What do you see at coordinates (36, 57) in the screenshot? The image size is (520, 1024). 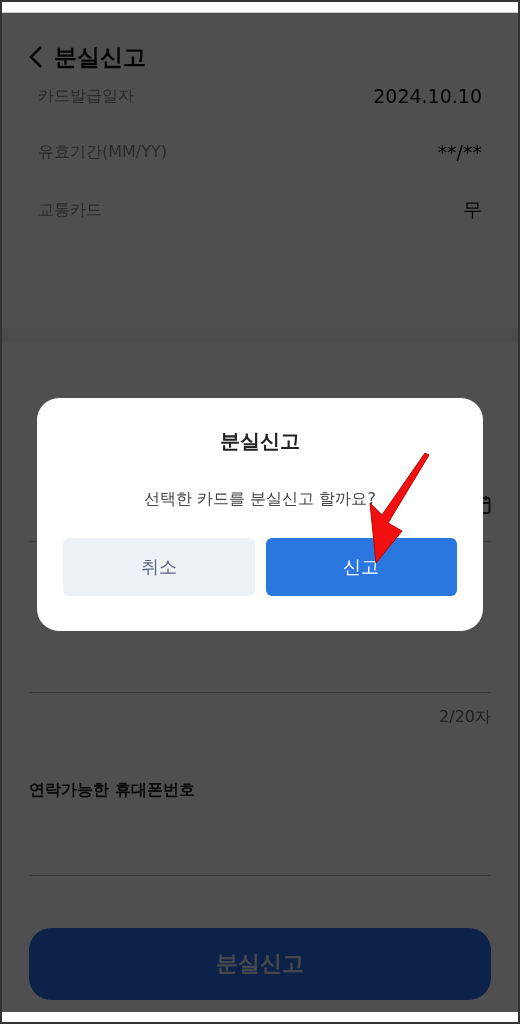 I see `back-icon` at bounding box center [36, 57].